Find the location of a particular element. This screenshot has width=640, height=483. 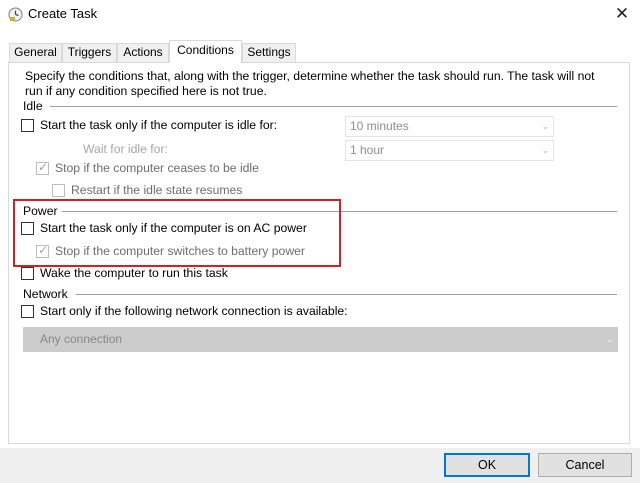

close-icon: ✕ is located at coordinates (622, 13).